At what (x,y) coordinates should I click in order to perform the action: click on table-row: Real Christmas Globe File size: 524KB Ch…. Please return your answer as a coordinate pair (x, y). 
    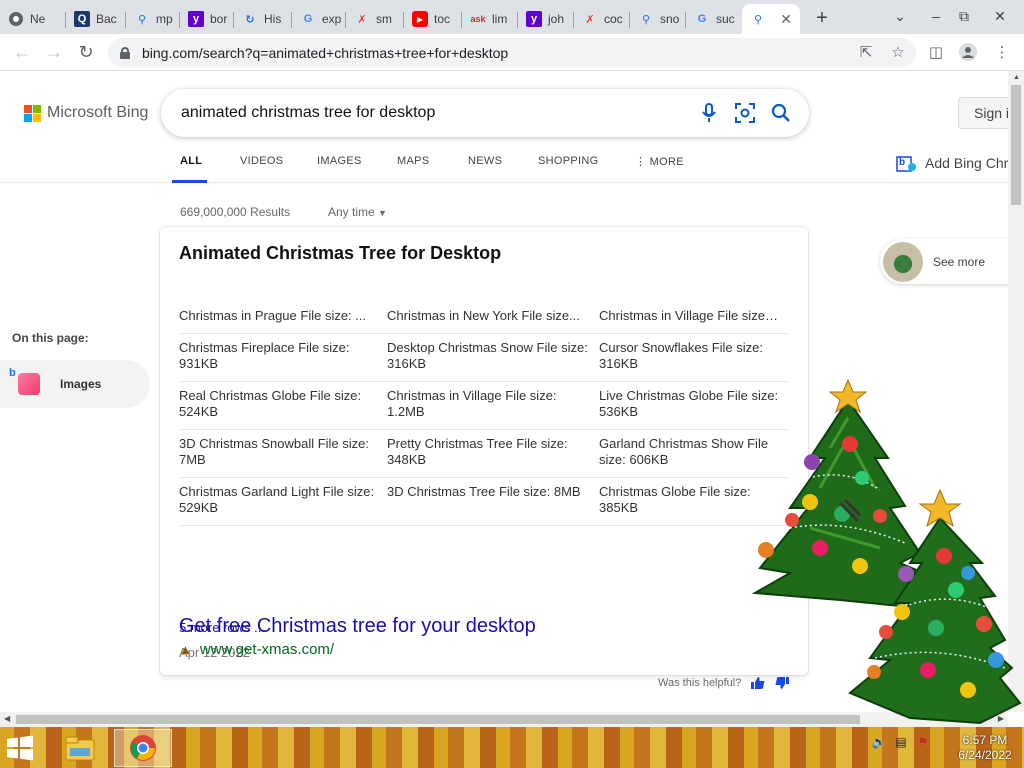
    Looking at the image, I should click on (484, 406).